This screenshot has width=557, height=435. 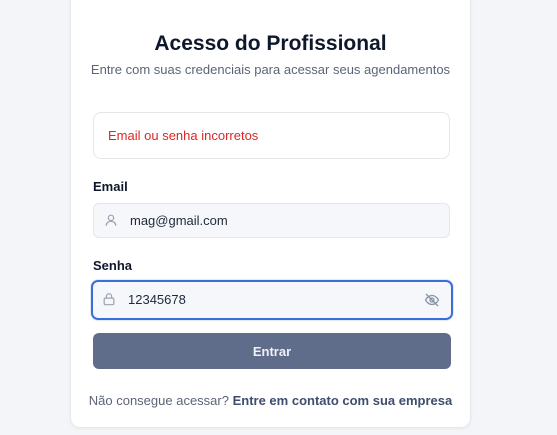 I want to click on user-icon, so click(x=111, y=220).